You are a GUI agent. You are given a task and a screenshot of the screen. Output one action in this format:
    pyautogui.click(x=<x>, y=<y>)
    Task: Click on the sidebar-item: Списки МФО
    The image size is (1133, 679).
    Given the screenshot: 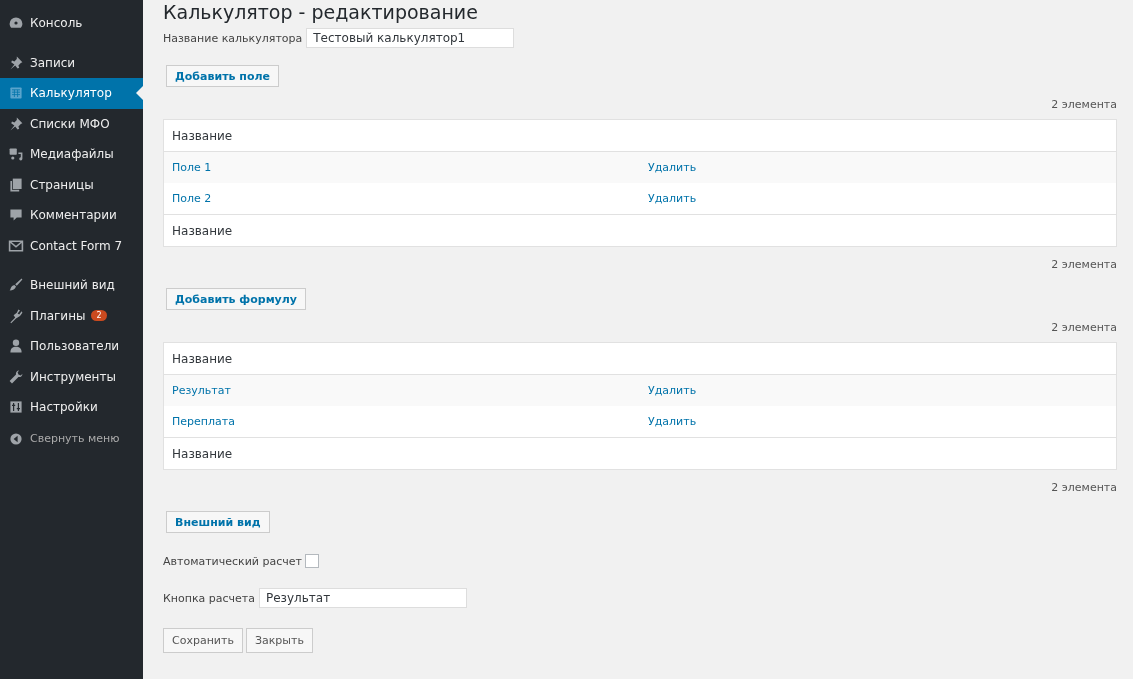 What is the action you would take?
    pyautogui.click(x=71, y=123)
    